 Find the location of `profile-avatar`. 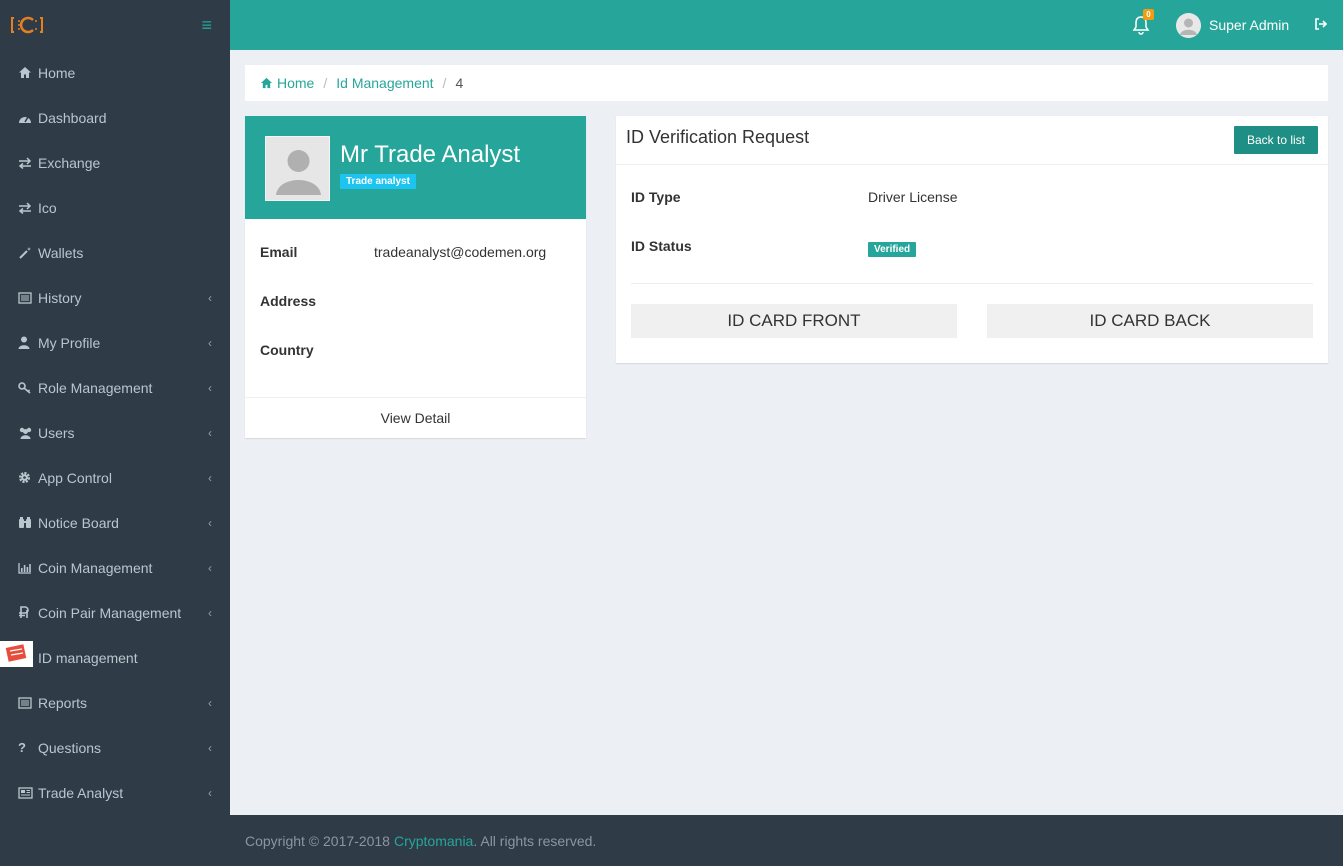

profile-avatar is located at coordinates (297, 168).